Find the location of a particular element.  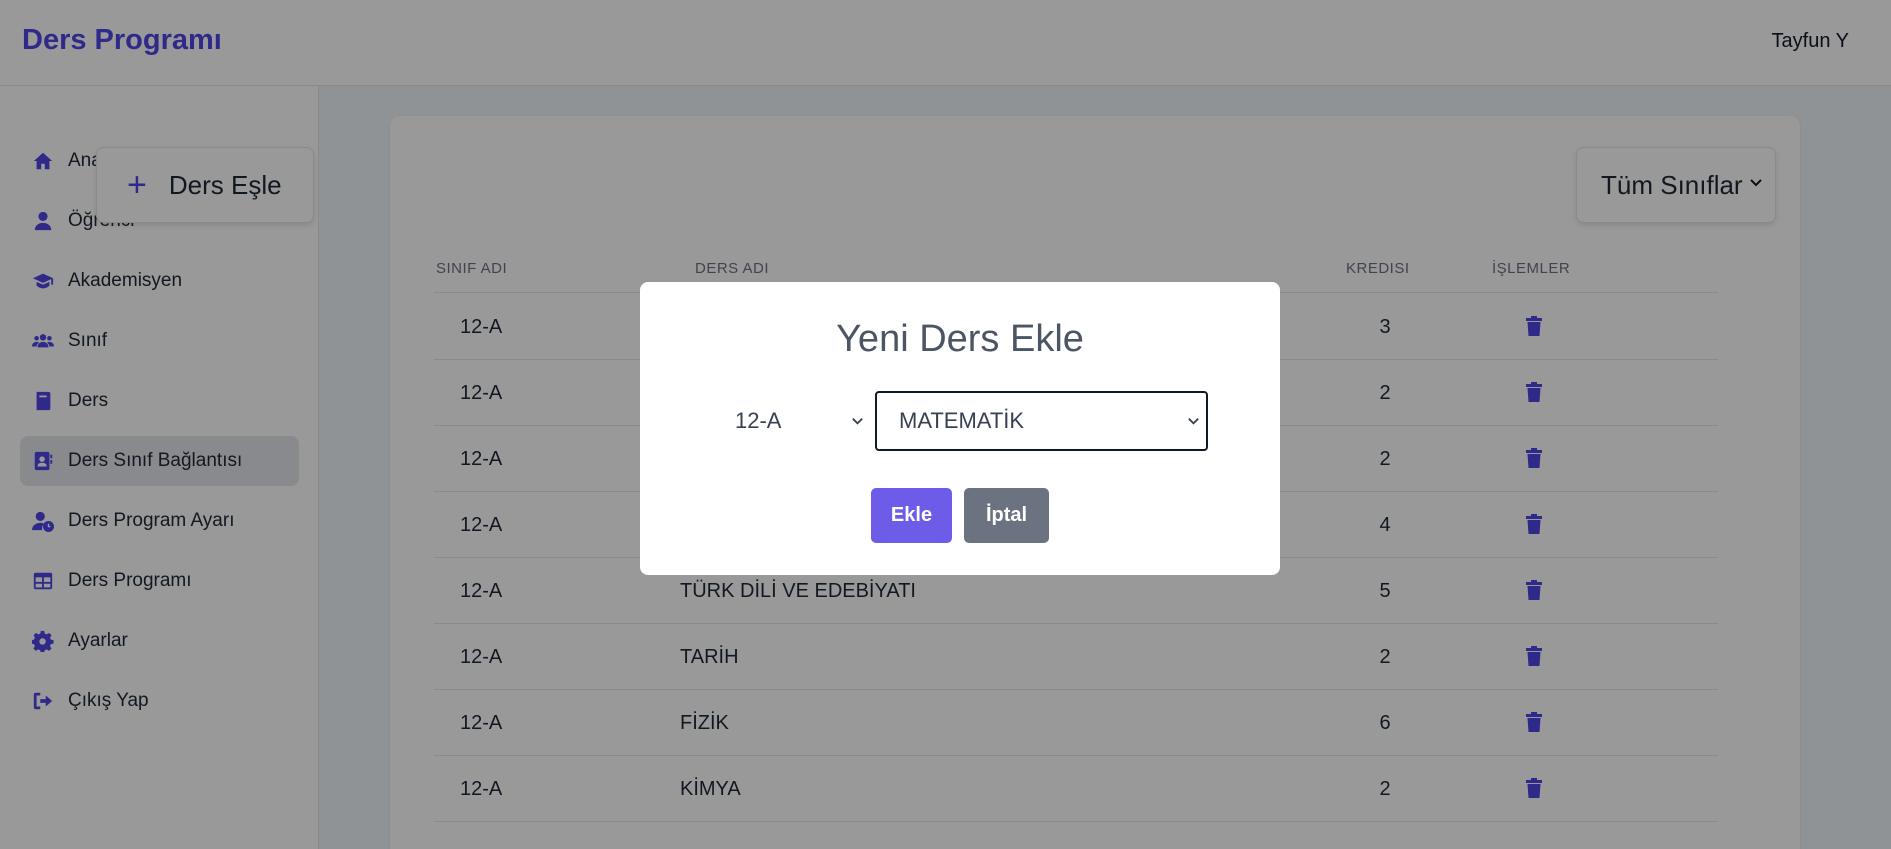

modal-course-value: MATEMATİK is located at coordinates (962, 420).